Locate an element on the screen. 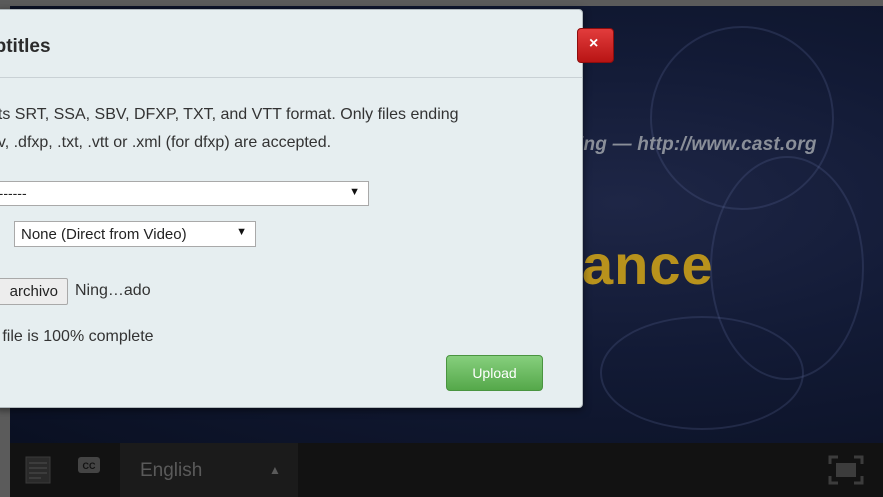 The image size is (883, 497). video-title-text: ance is located at coordinates (648, 264).